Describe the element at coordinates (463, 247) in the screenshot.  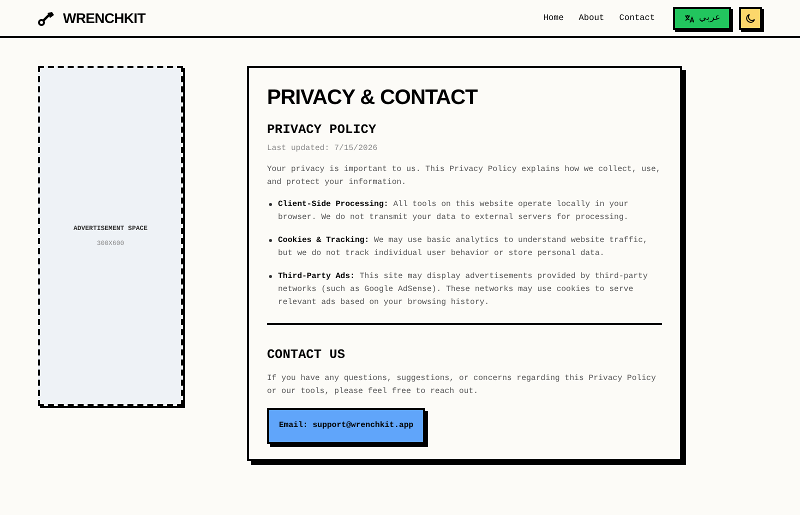
I see `policy-item: Cookies & Tracking: We may use basic analytics to understand website traffic, but we do not track individual user behavior or store personal data.` at that location.